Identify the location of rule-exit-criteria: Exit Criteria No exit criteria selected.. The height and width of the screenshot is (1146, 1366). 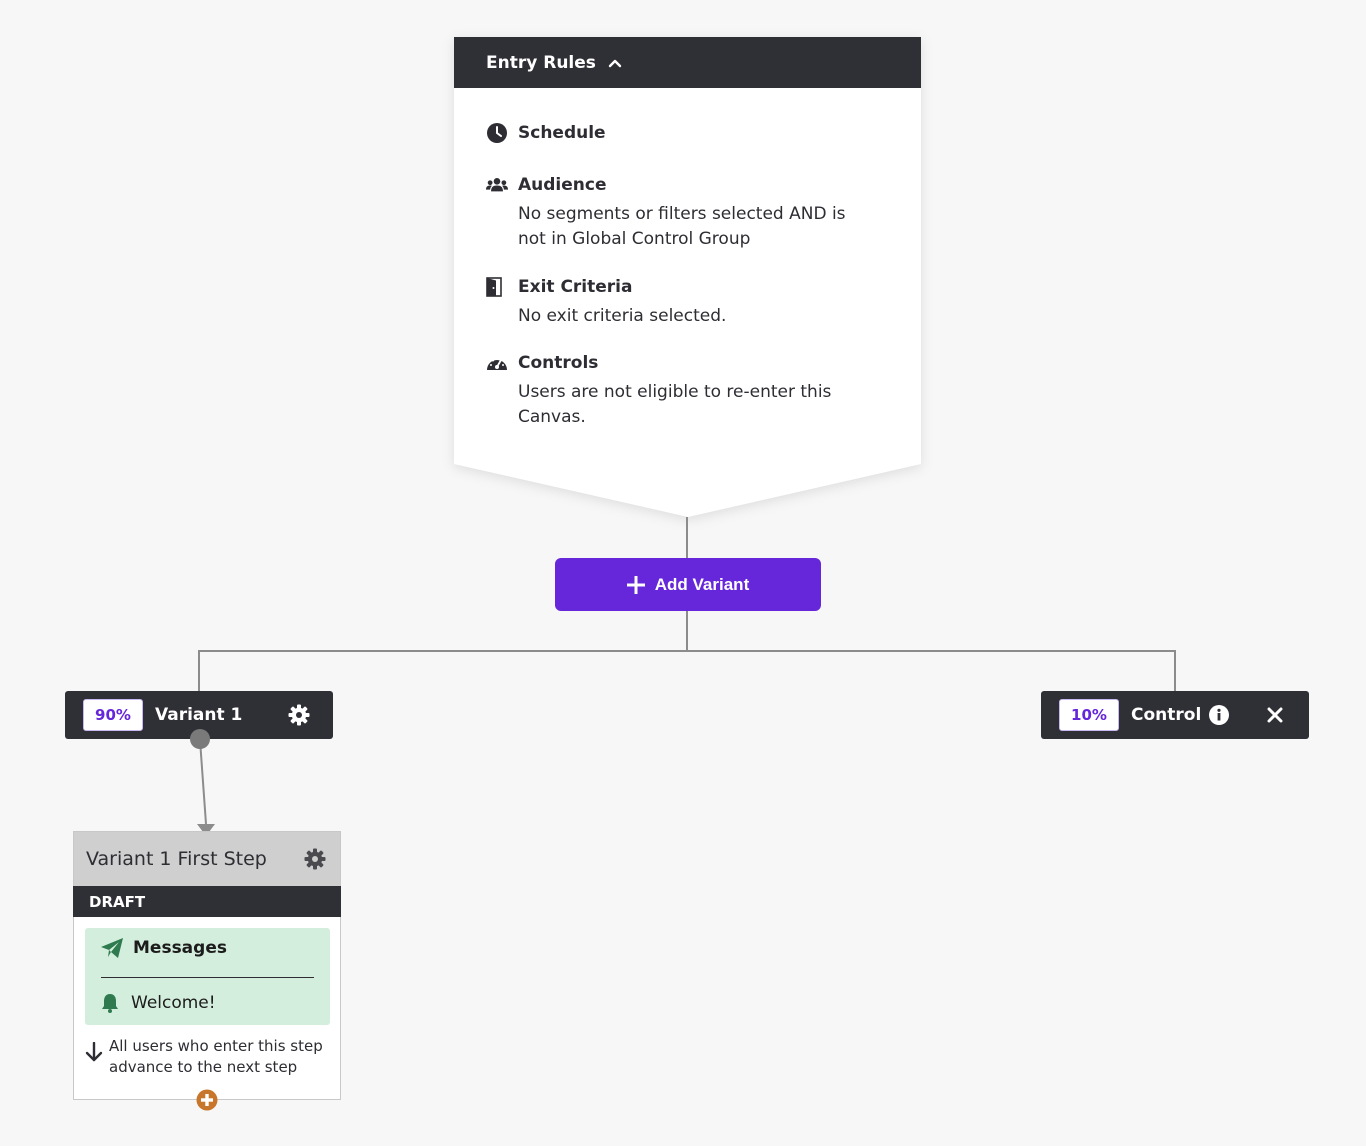
(696, 301).